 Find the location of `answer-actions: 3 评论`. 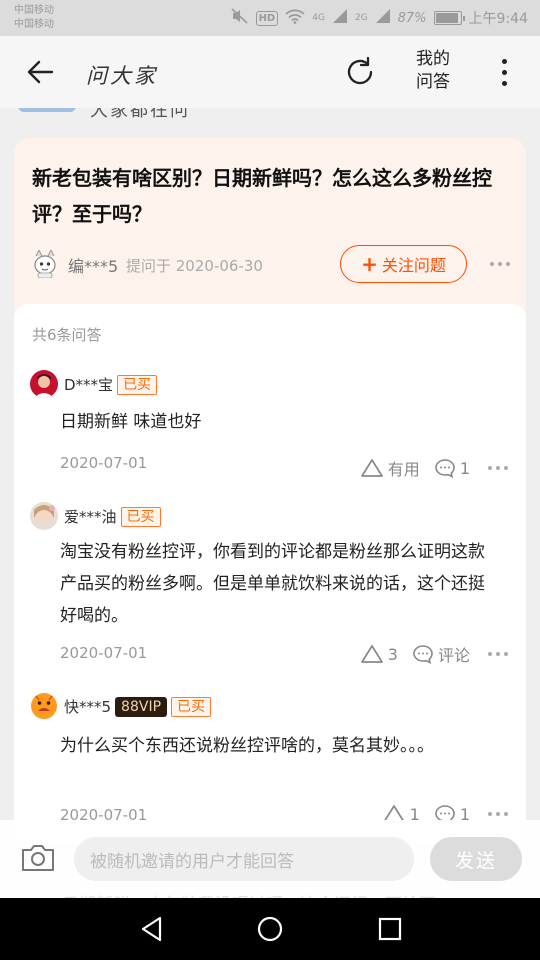

answer-actions: 3 评论 is located at coordinates (427, 654).